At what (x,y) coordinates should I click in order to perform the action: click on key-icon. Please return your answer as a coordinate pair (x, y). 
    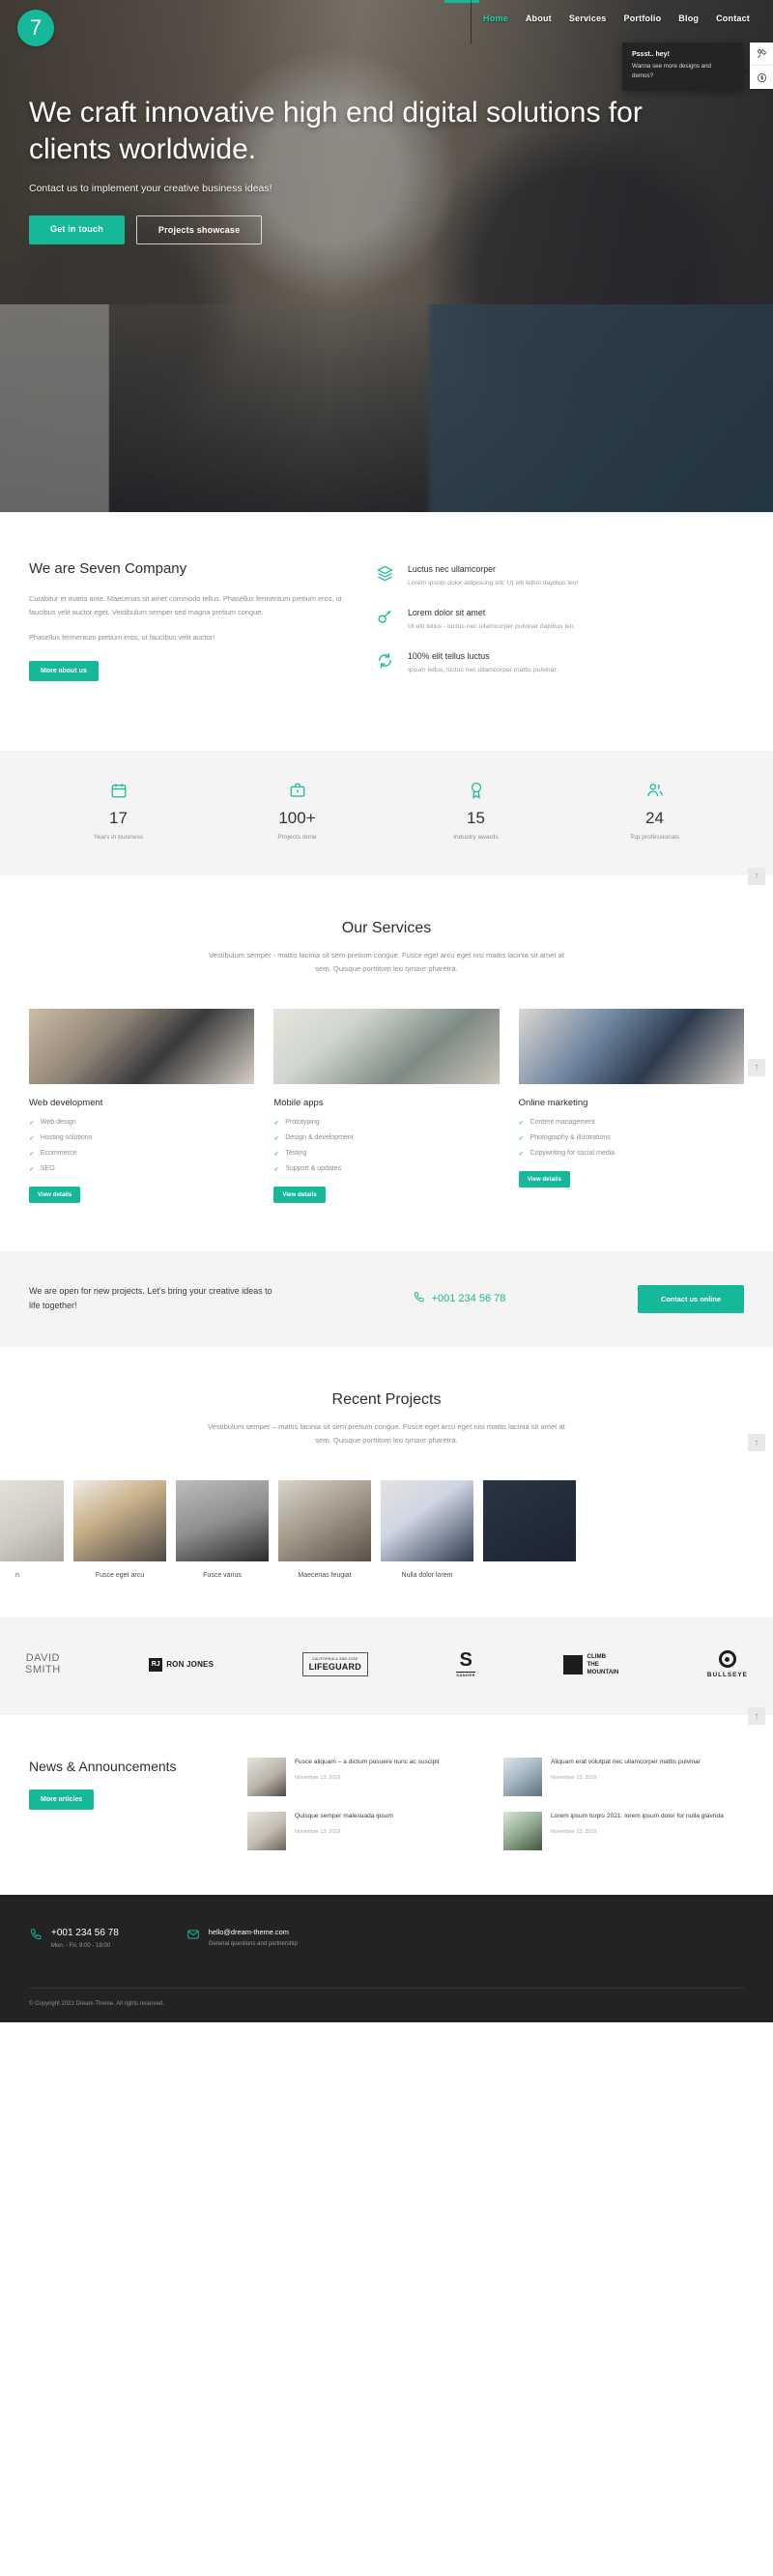
    Looking at the image, I should click on (386, 621).